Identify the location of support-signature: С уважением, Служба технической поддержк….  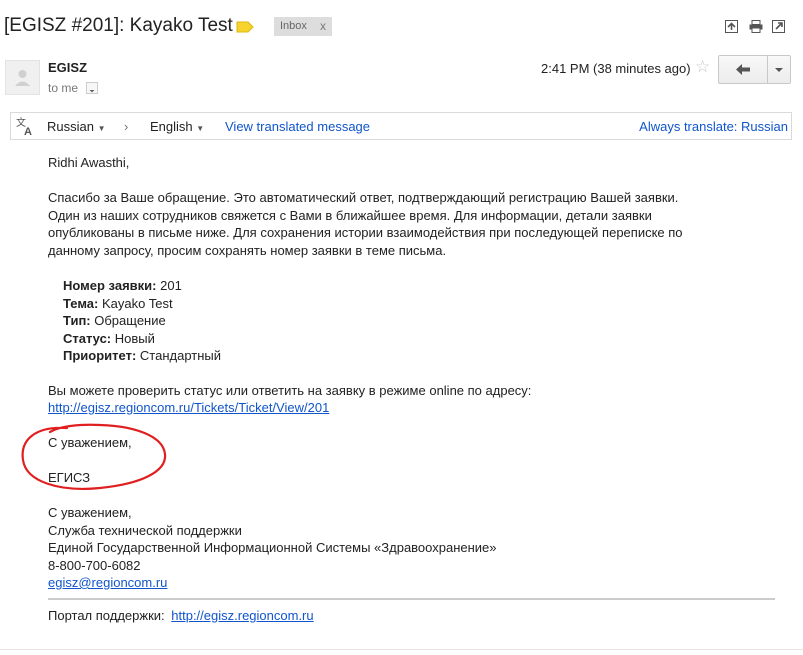
(272, 548).